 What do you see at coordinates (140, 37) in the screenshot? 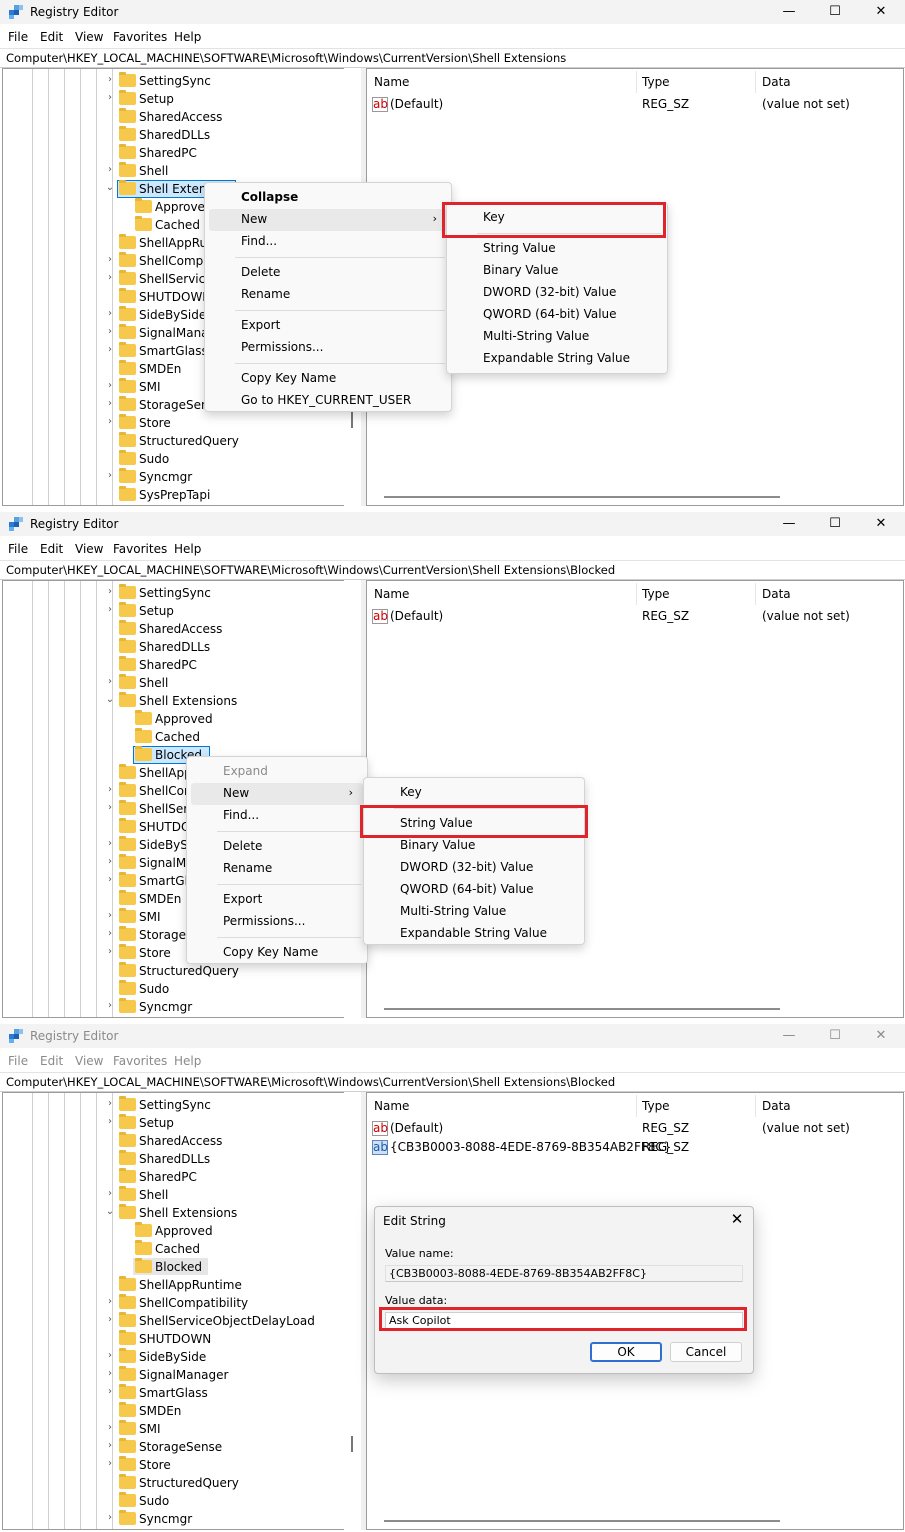
I see `menu-favorites: Favorites` at bounding box center [140, 37].